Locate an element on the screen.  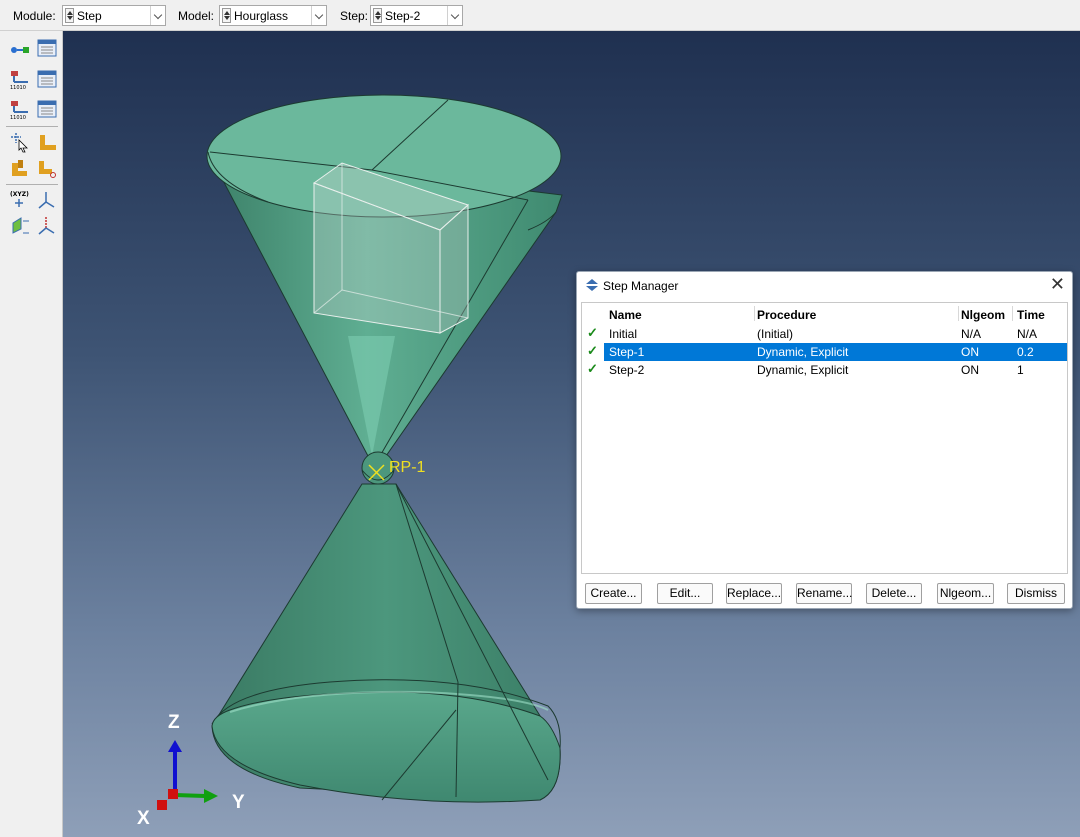
triad-z-label: Z is located at coordinates (174, 722).